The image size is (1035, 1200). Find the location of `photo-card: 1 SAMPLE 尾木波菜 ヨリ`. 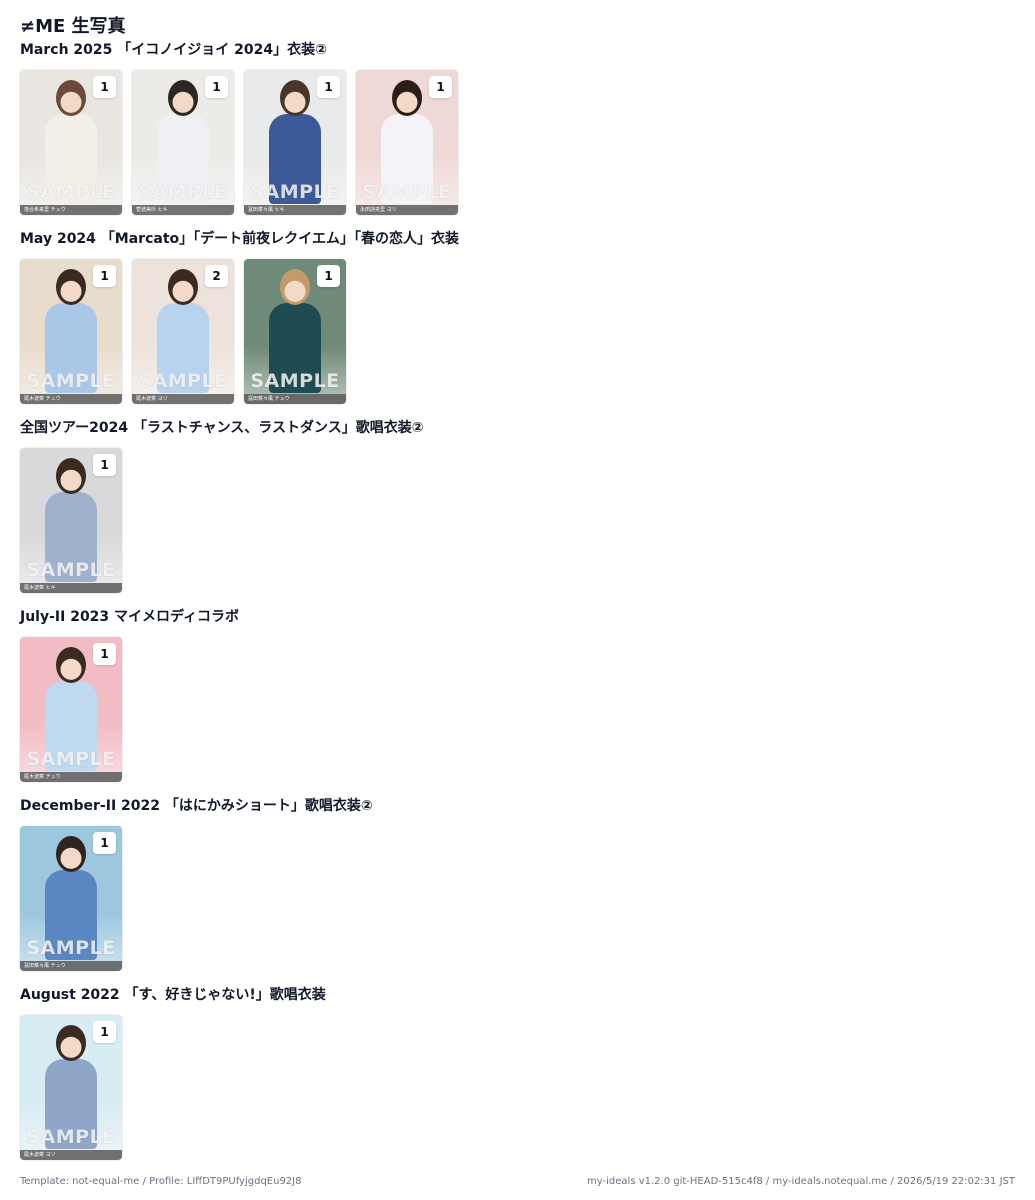

photo-card: 1 SAMPLE 尾木波菜 ヨリ is located at coordinates (71, 1087).